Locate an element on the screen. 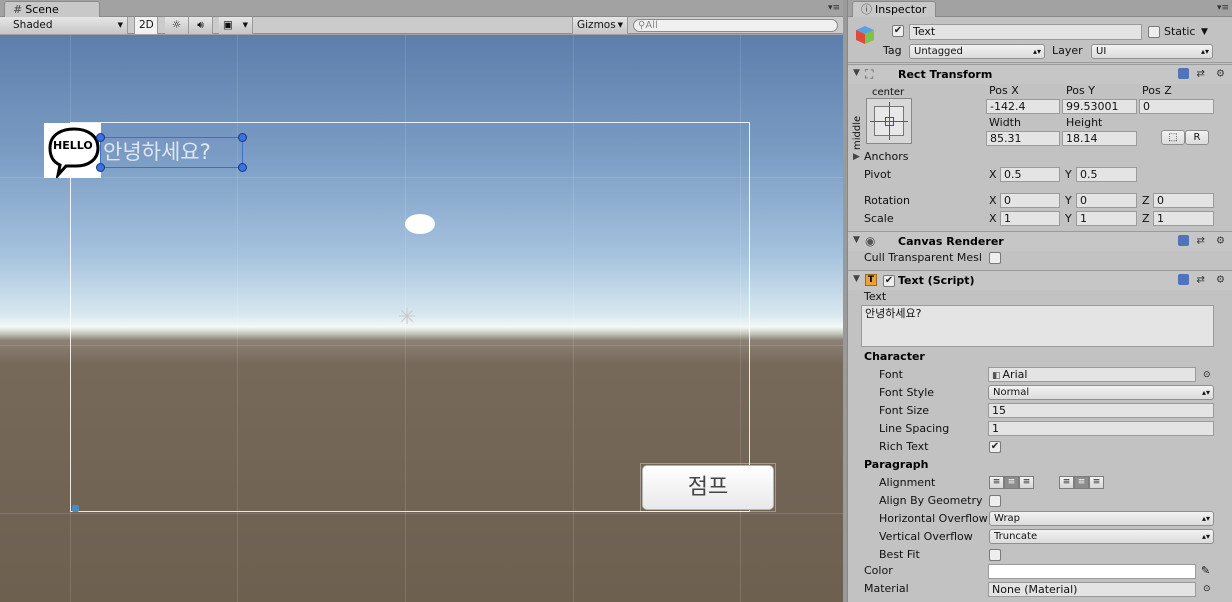  axis-y-label: Y is located at coordinates (1068, 200).